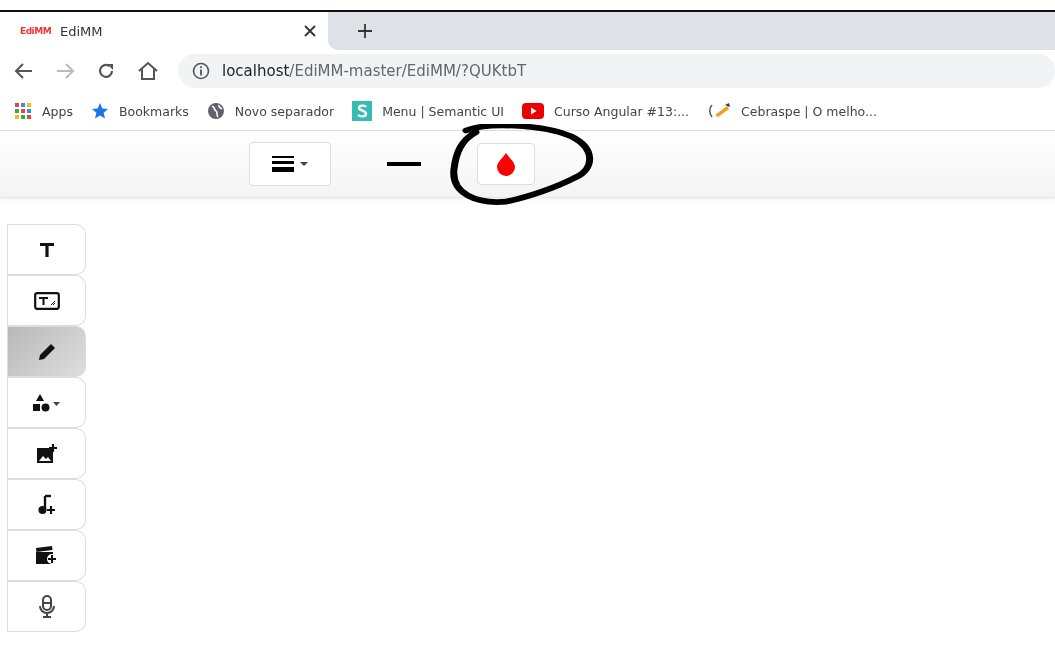 Image resolution: width=1055 pixels, height=646 pixels. I want to click on url-text: localhost/EdiMM-master/EdiMM/?QUKtbT, so click(374, 71).